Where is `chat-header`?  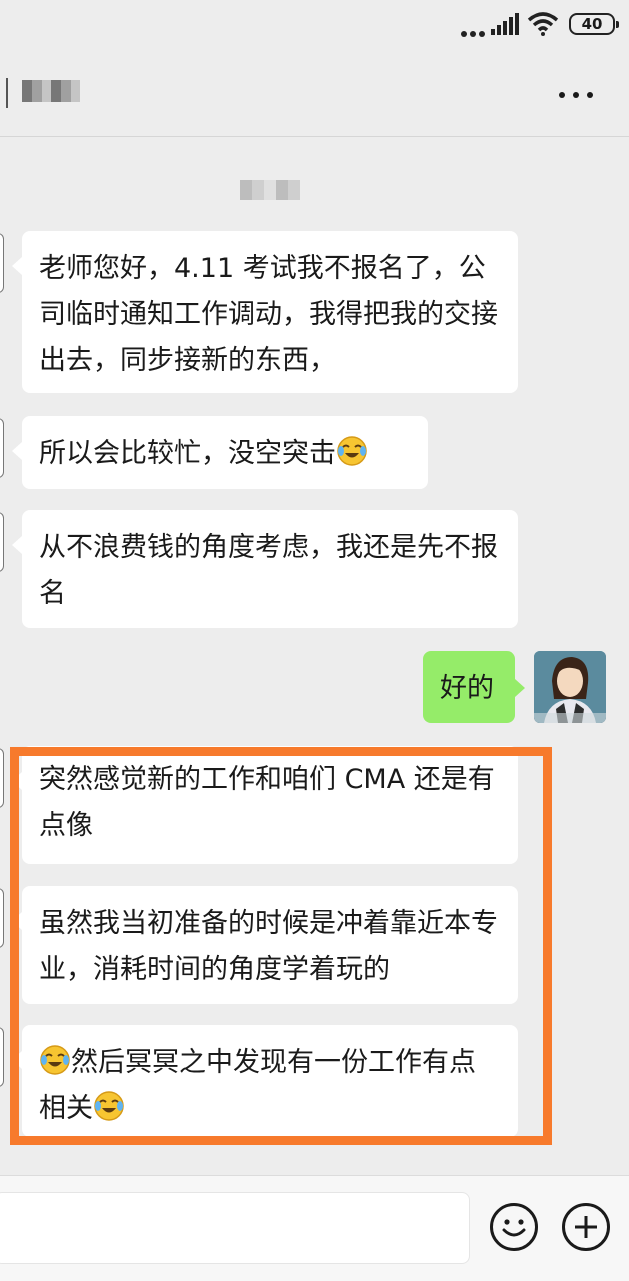
chat-header is located at coordinates (314, 94).